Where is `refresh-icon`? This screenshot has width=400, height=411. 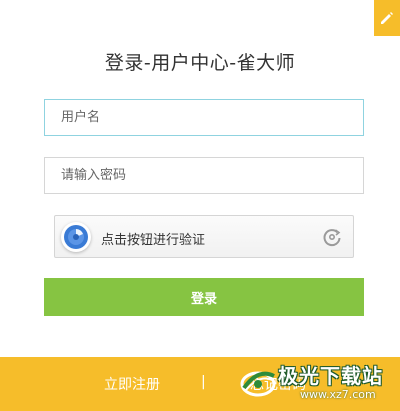 refresh-icon is located at coordinates (332, 237).